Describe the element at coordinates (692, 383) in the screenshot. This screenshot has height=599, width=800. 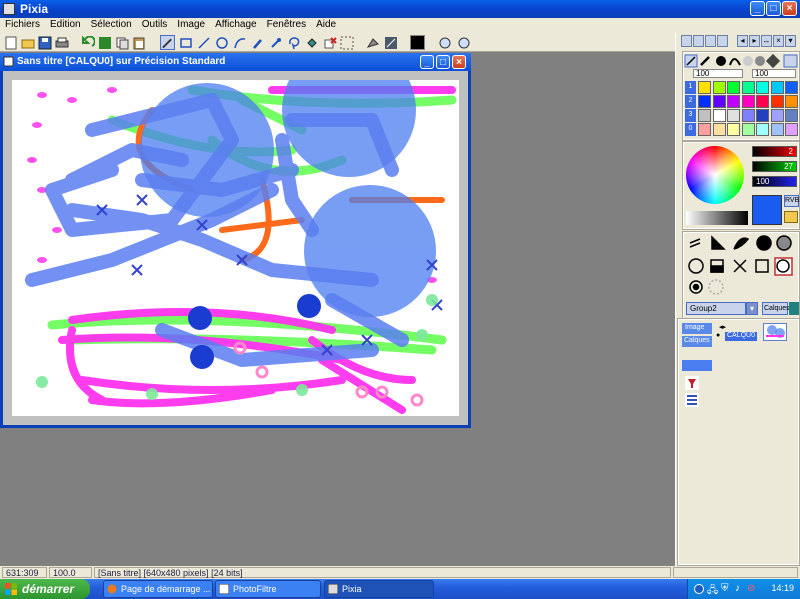
I see `layer-pin-icon` at that location.